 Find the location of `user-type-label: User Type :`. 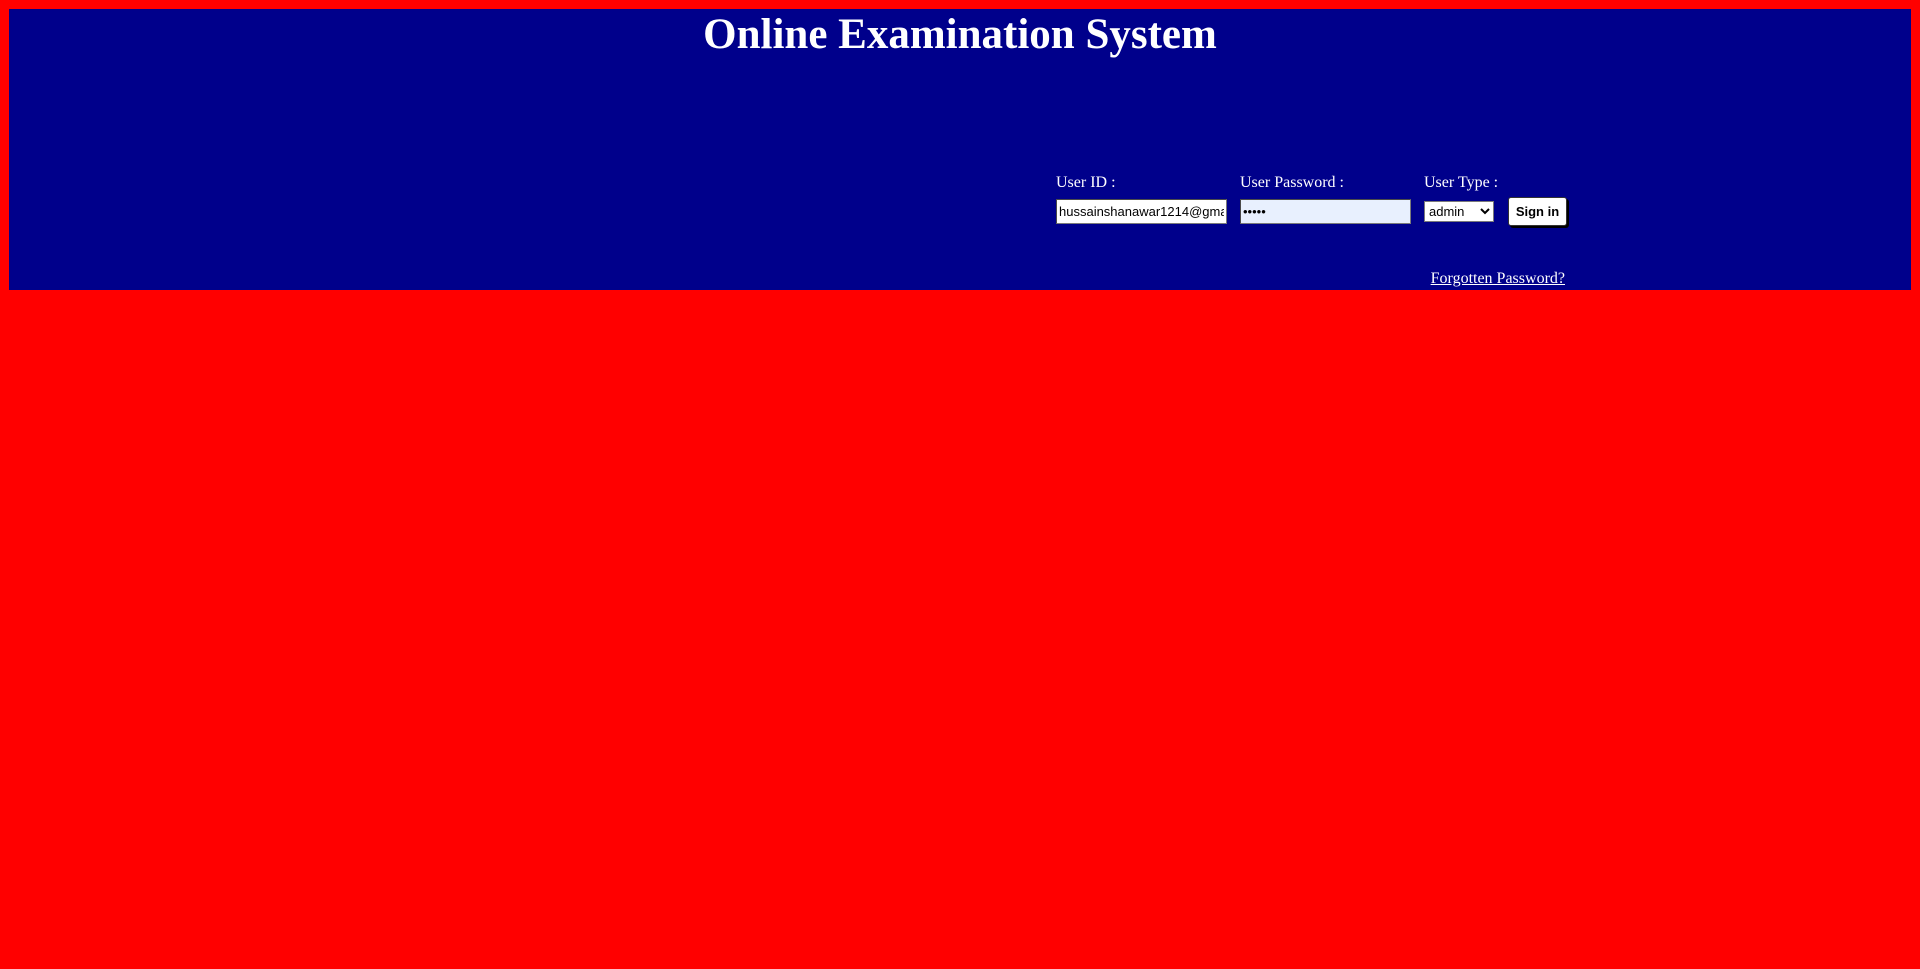

user-type-label: User Type : is located at coordinates (1461, 182).